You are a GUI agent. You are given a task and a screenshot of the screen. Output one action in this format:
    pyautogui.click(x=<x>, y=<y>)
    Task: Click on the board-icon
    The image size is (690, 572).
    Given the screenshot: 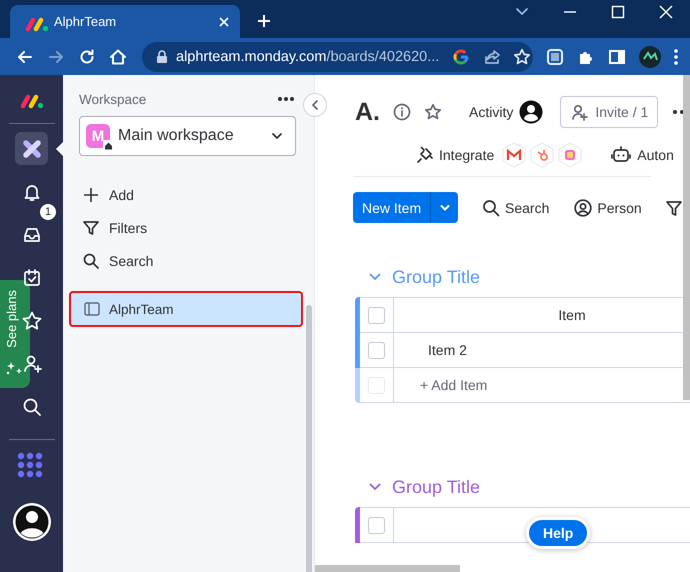 What is the action you would take?
    pyautogui.click(x=92, y=309)
    